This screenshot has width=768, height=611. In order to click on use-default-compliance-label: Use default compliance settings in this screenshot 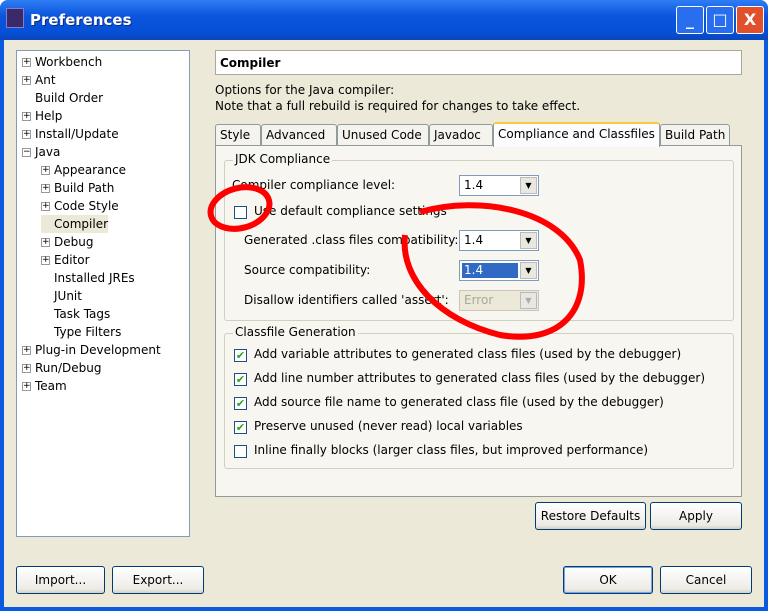, I will do `click(350, 211)`.